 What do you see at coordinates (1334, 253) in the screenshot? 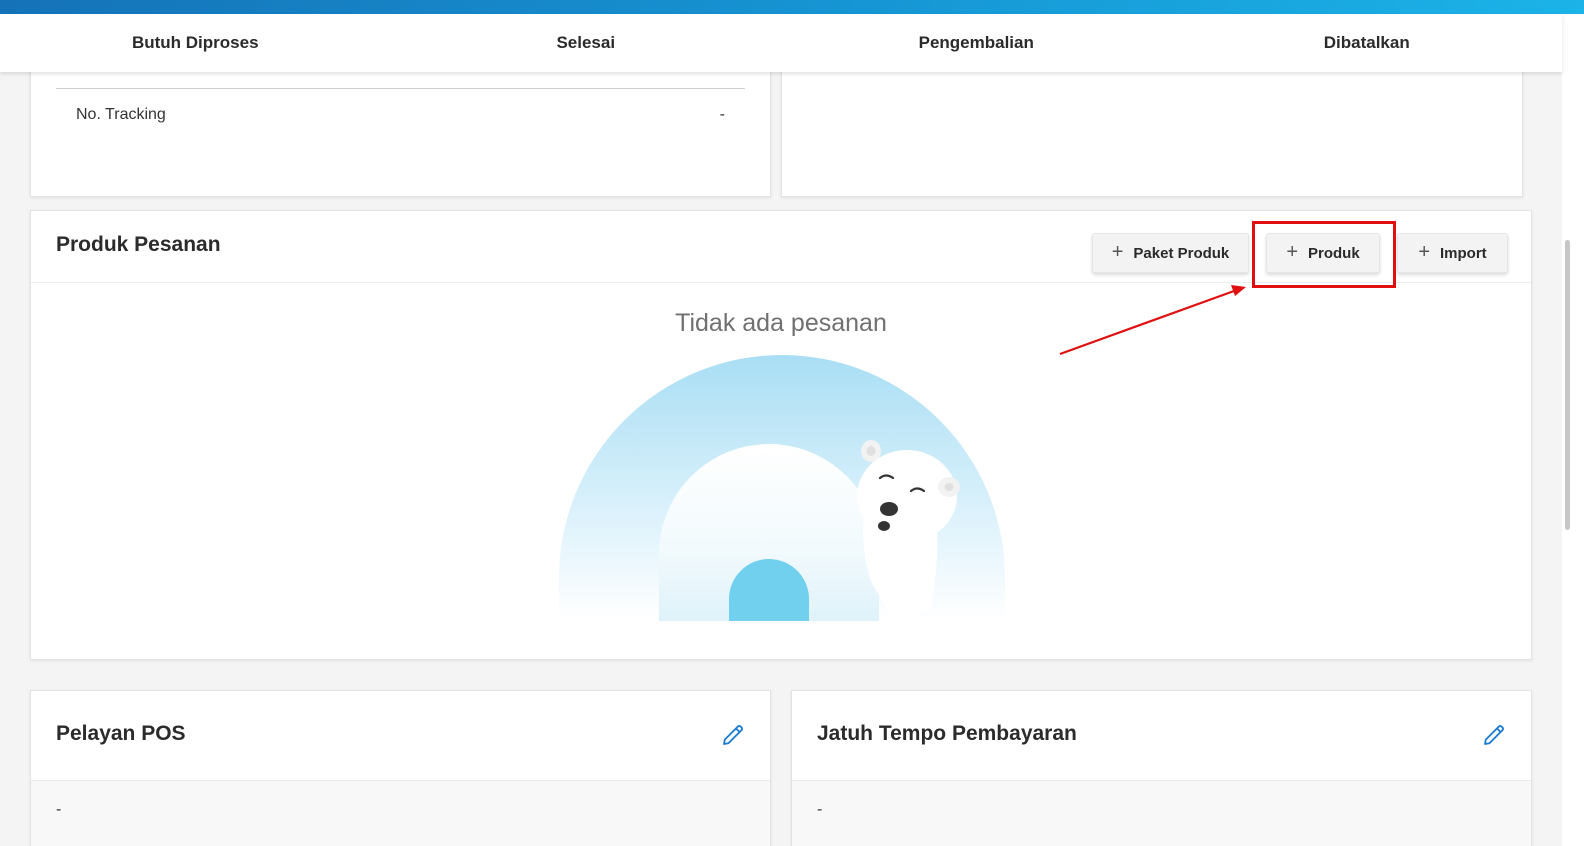
I see `produk-label: Produk` at bounding box center [1334, 253].